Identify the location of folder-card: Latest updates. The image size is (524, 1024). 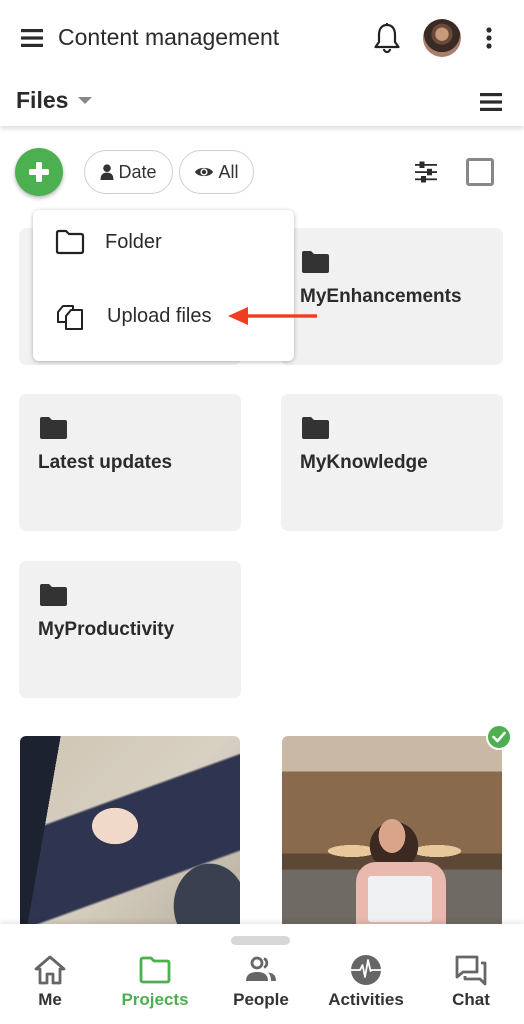
(130, 462).